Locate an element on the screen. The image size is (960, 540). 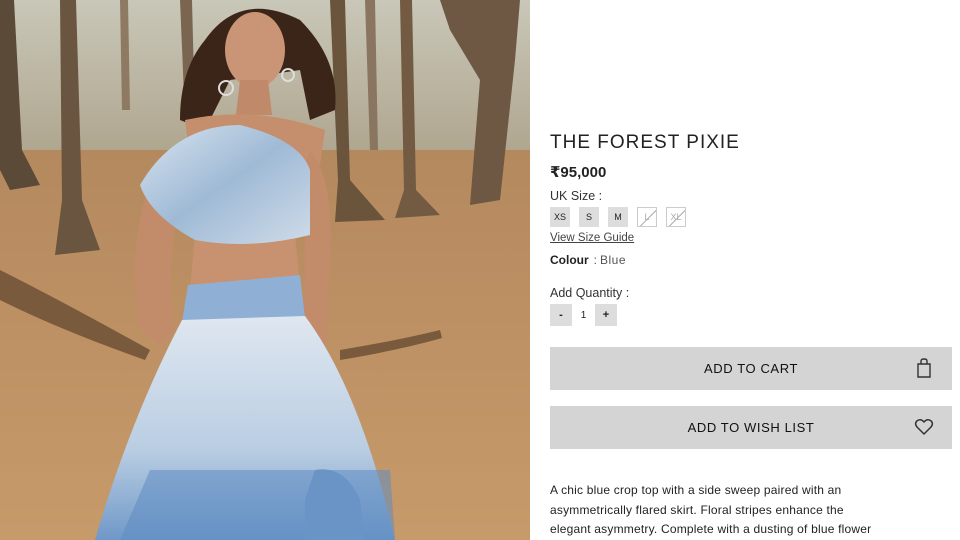
size-option-label: M is located at coordinates (618, 217).